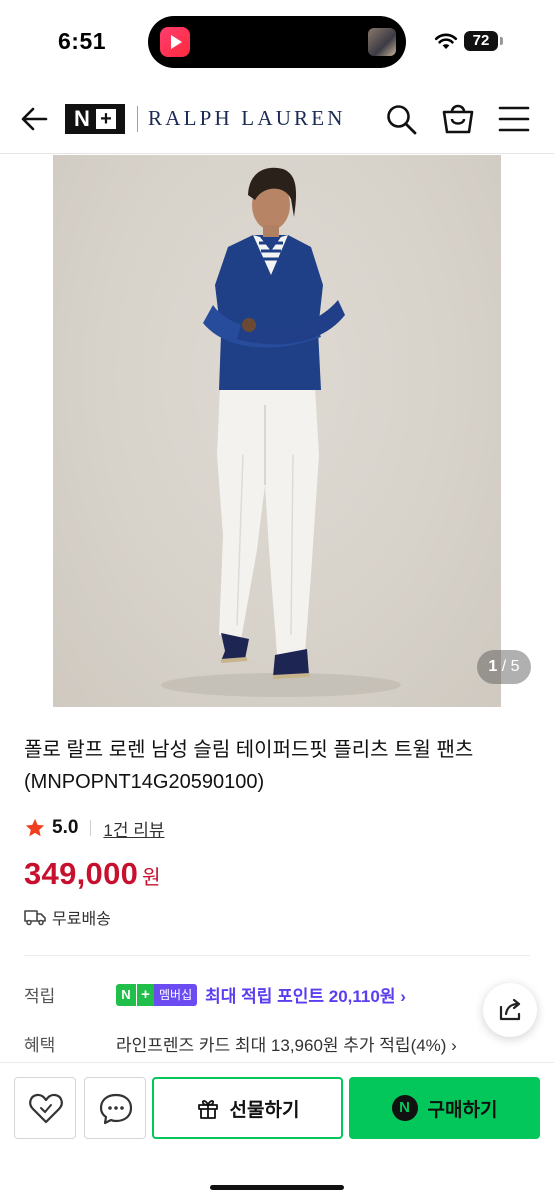 The image size is (554, 1200). What do you see at coordinates (35, 119) in the screenshot?
I see `back-arrow-icon` at bounding box center [35, 119].